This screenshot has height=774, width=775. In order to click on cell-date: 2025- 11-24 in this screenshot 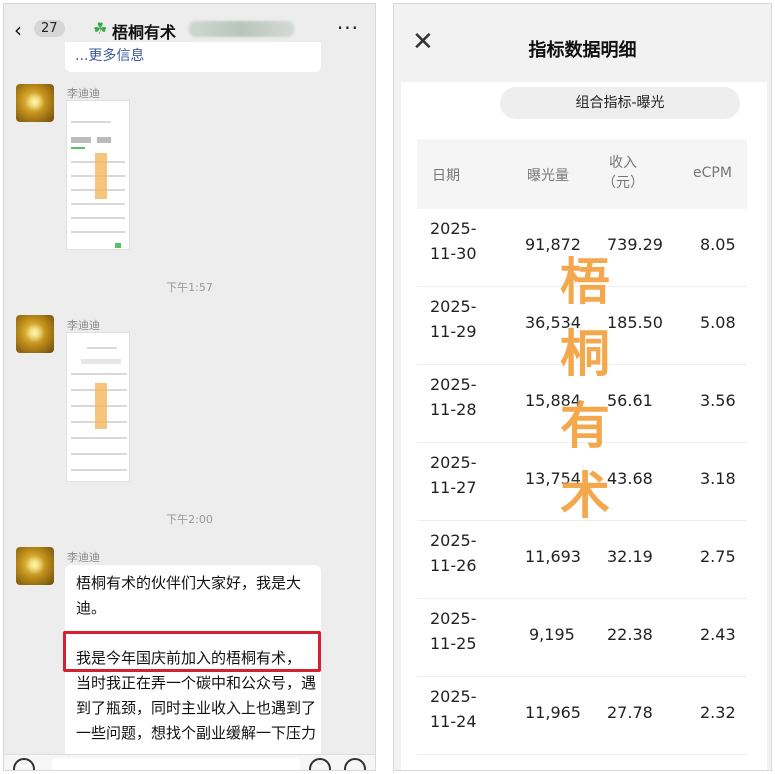, I will do `click(453, 709)`.